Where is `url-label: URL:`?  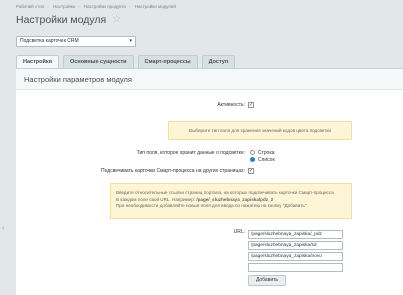
url-label: URL: is located at coordinates (239, 232).